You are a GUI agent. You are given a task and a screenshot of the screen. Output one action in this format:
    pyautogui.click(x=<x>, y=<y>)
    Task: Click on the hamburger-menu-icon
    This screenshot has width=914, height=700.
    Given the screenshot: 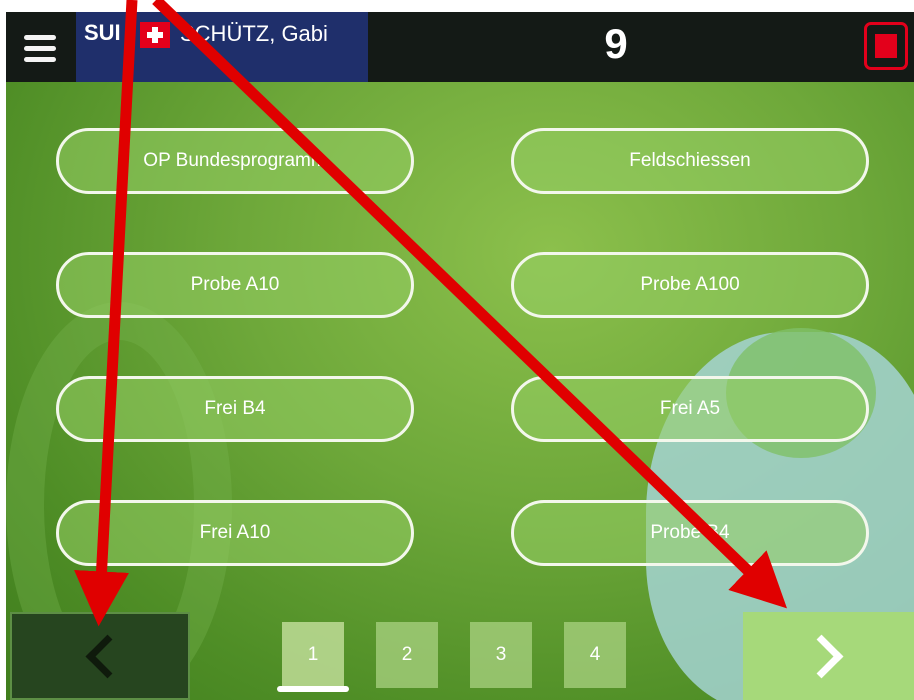 What is the action you would take?
    pyautogui.click(x=40, y=37)
    